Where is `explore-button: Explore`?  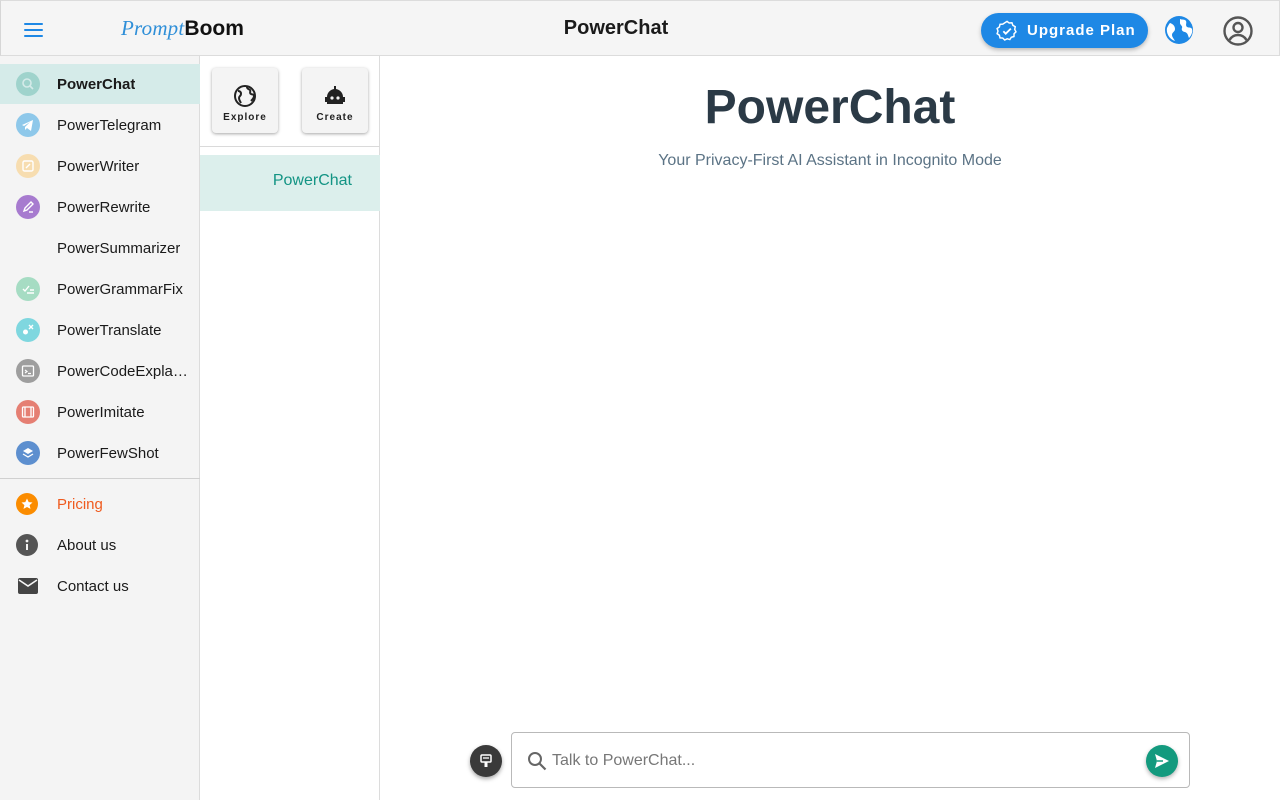 explore-button: Explore is located at coordinates (245, 100).